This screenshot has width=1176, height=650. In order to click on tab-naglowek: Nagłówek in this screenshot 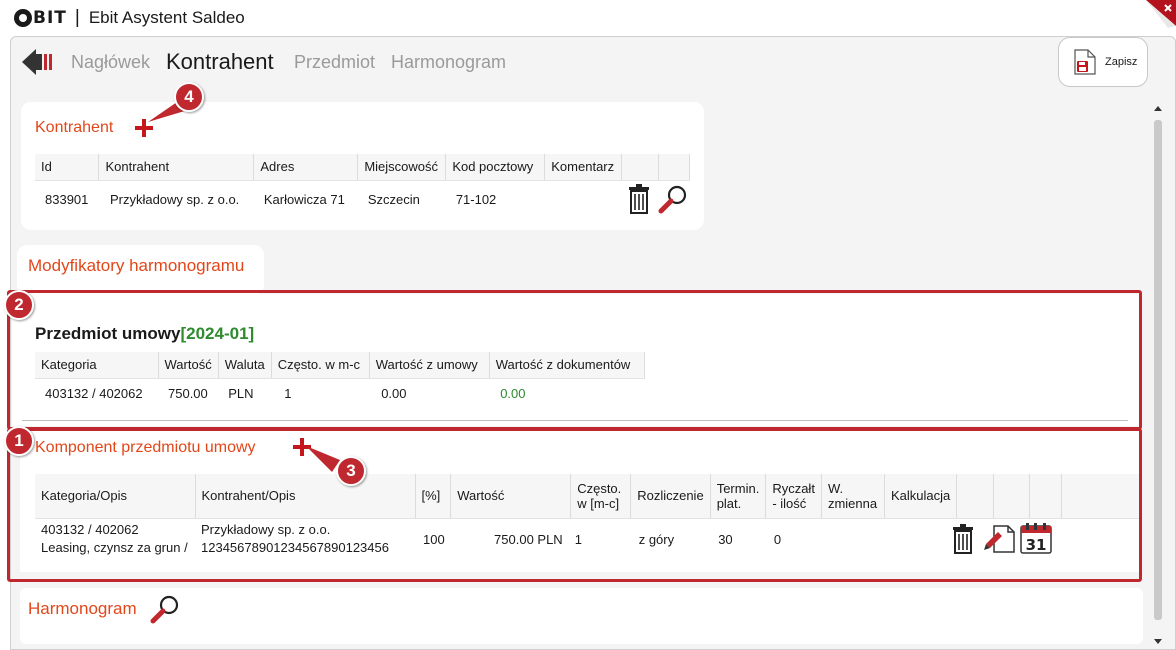, I will do `click(110, 62)`.